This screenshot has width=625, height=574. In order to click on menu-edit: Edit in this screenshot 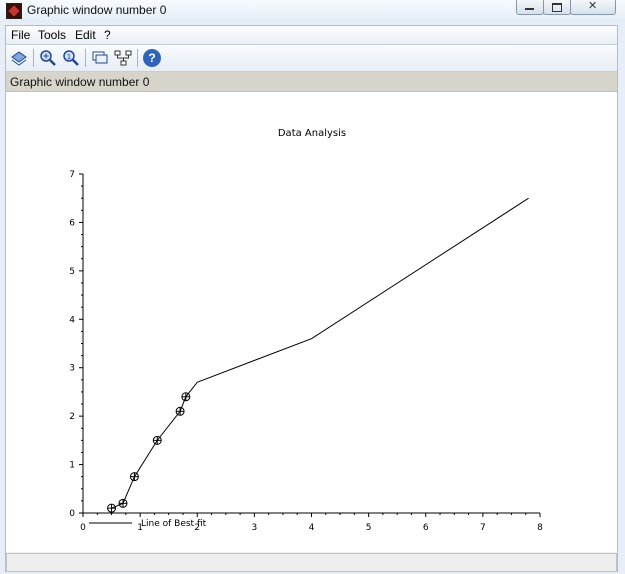, I will do `click(85, 35)`.